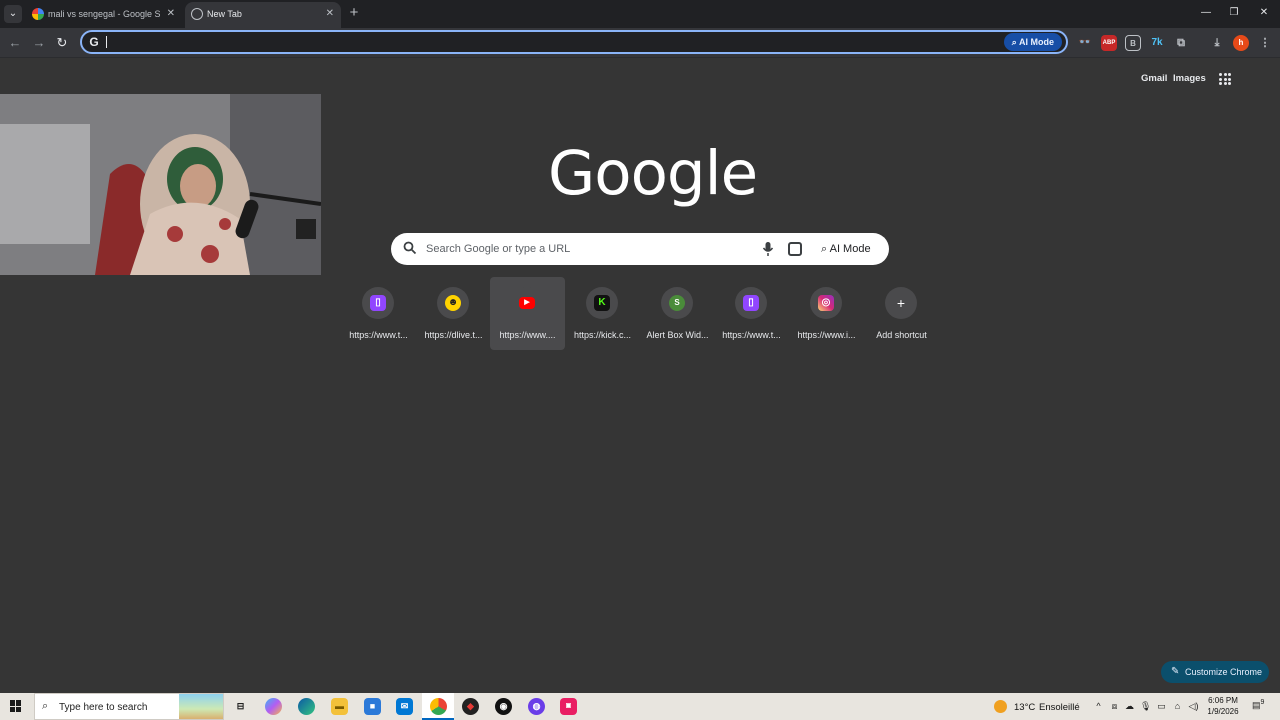 The height and width of the screenshot is (720, 1280). I want to click on taskbar-search: ⌕ Type here to search, so click(129, 706).